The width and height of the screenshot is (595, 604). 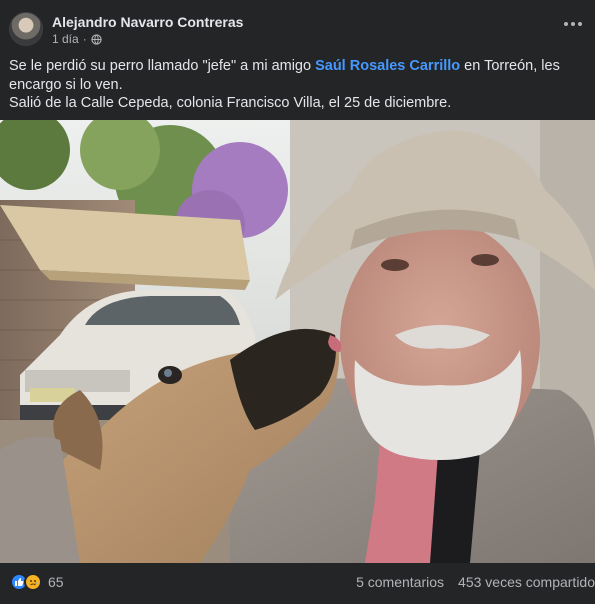 I want to click on author-name: Alejandro Navarro Contreras, so click(x=147, y=22).